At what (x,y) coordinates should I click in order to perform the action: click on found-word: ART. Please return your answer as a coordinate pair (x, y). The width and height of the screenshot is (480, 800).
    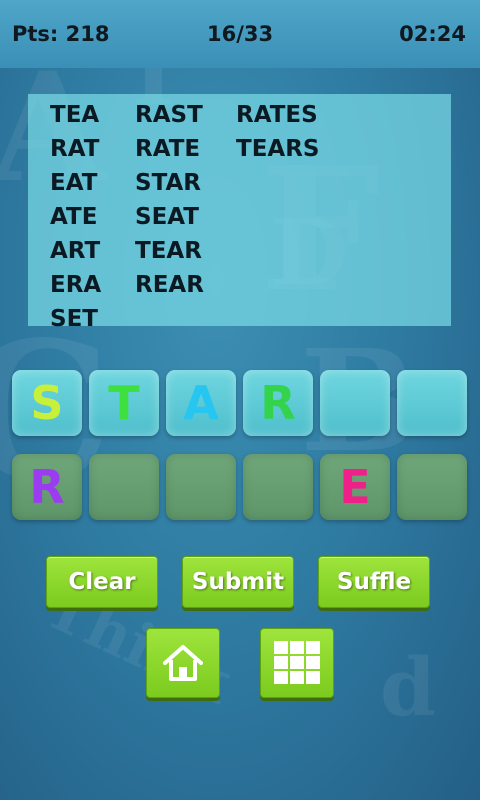
    Looking at the image, I should click on (75, 251).